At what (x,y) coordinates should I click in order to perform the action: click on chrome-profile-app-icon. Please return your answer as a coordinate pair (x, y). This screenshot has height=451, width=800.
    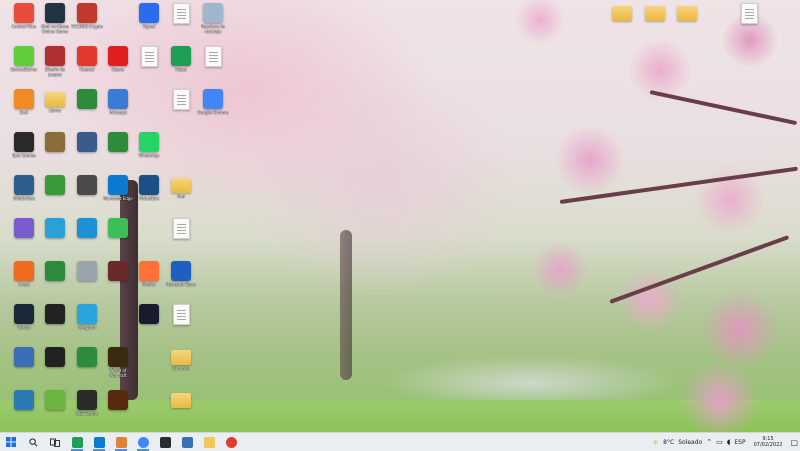
    Looking at the image, I should click on (231, 442).